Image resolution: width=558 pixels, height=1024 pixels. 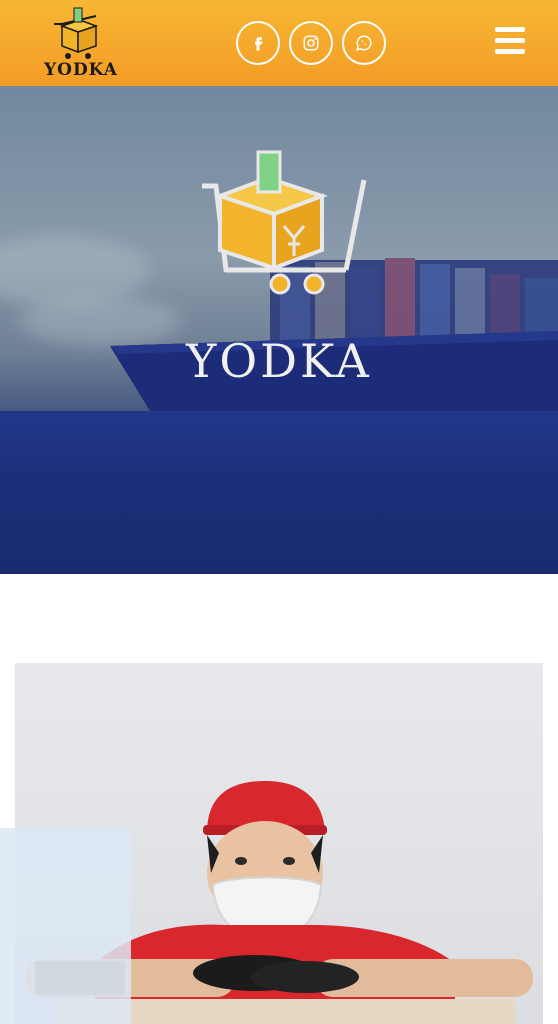 What do you see at coordinates (81, 70) in the screenshot?
I see `brand-logo-text: YODKA` at bounding box center [81, 70].